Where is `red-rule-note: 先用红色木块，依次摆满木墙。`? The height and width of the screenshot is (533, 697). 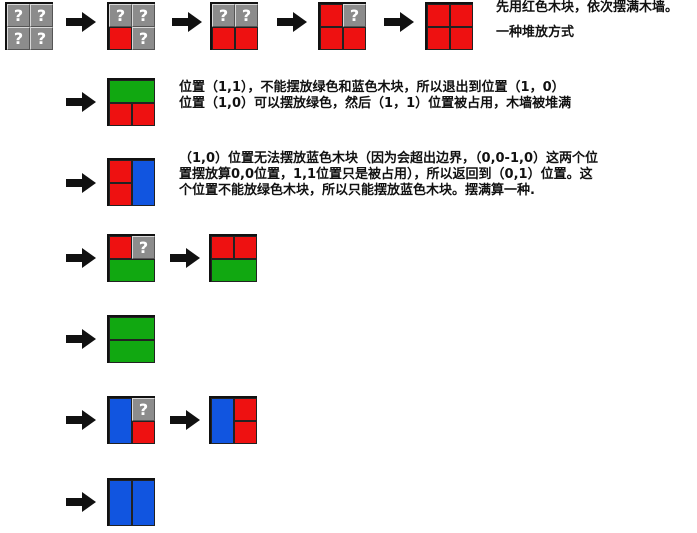 red-rule-note: 先用红色木块，依次摆满木墙。 is located at coordinates (587, 7).